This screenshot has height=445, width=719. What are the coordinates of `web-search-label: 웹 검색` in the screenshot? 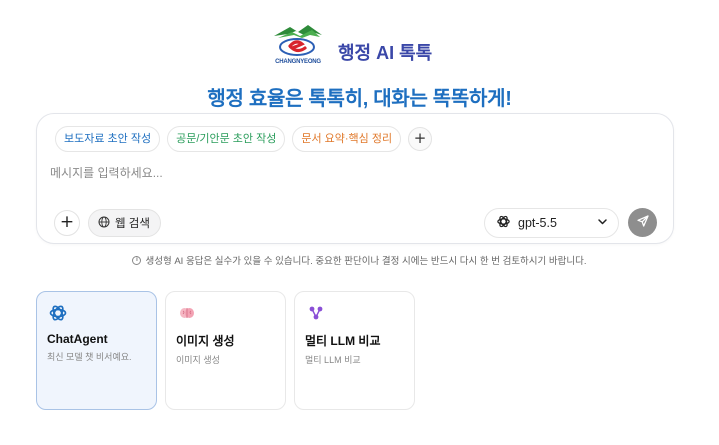 It's located at (132, 224).